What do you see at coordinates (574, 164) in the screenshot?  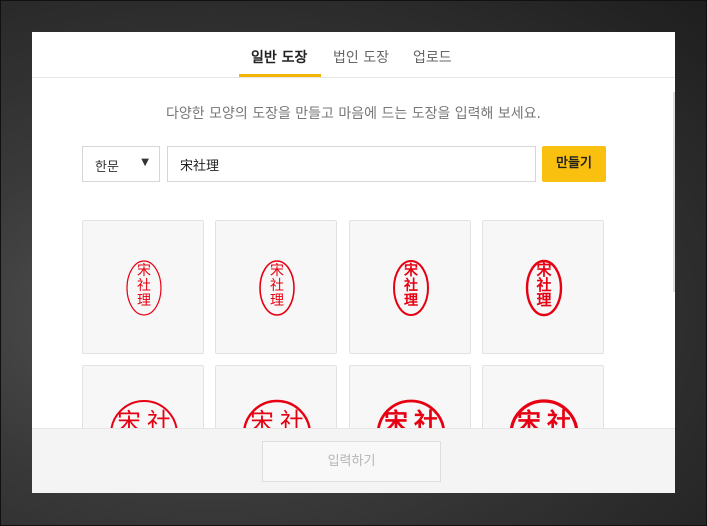 I see `make-button: 만들기` at bounding box center [574, 164].